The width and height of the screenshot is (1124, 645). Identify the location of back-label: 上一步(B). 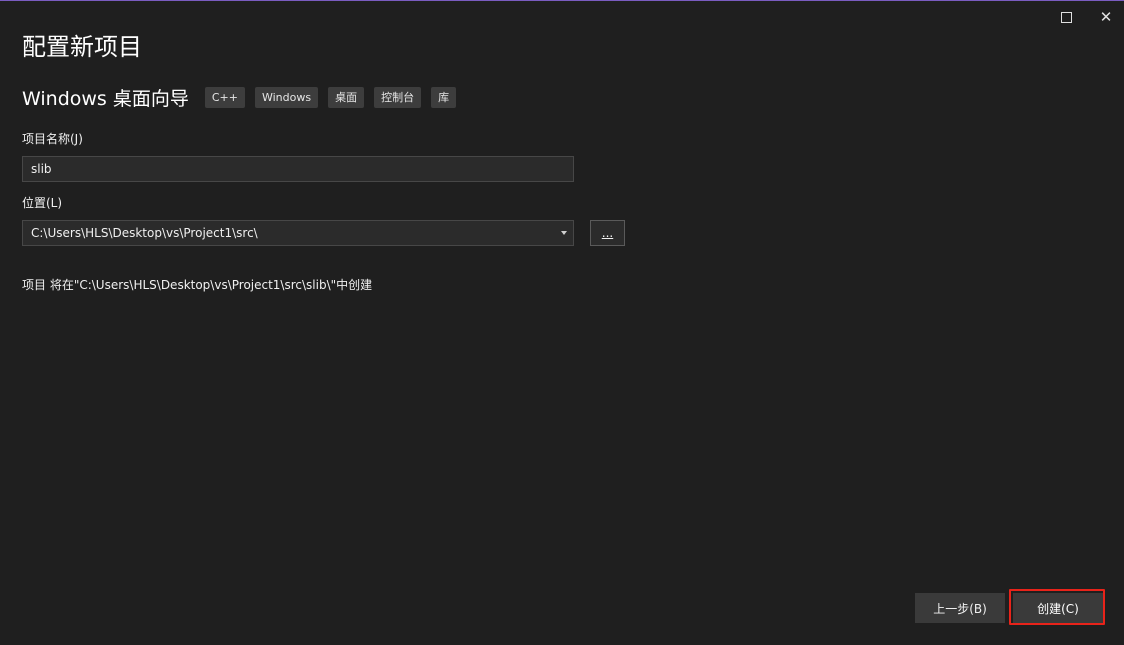
(960, 608).